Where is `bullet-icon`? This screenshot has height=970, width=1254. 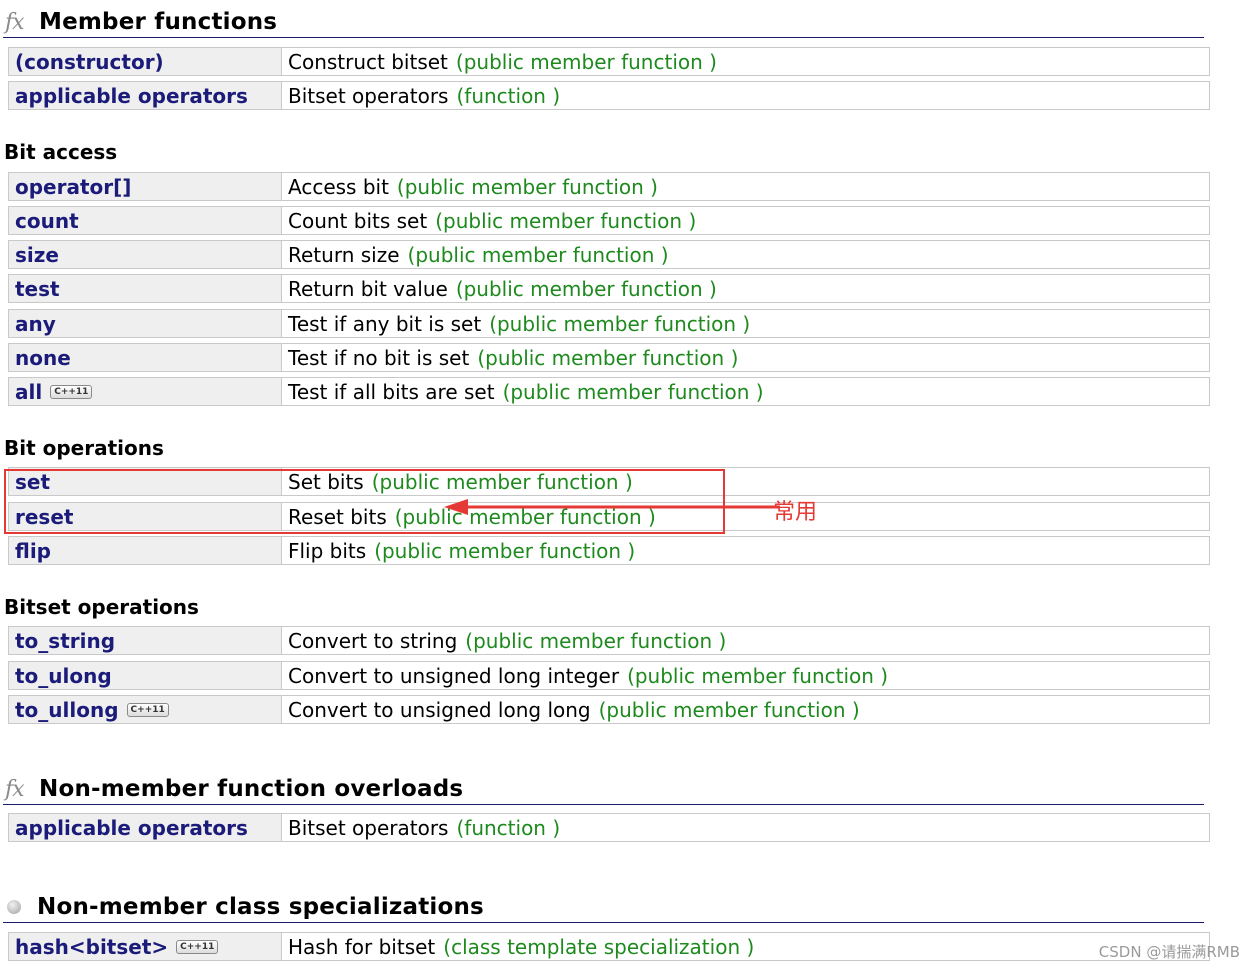 bullet-icon is located at coordinates (18, 907).